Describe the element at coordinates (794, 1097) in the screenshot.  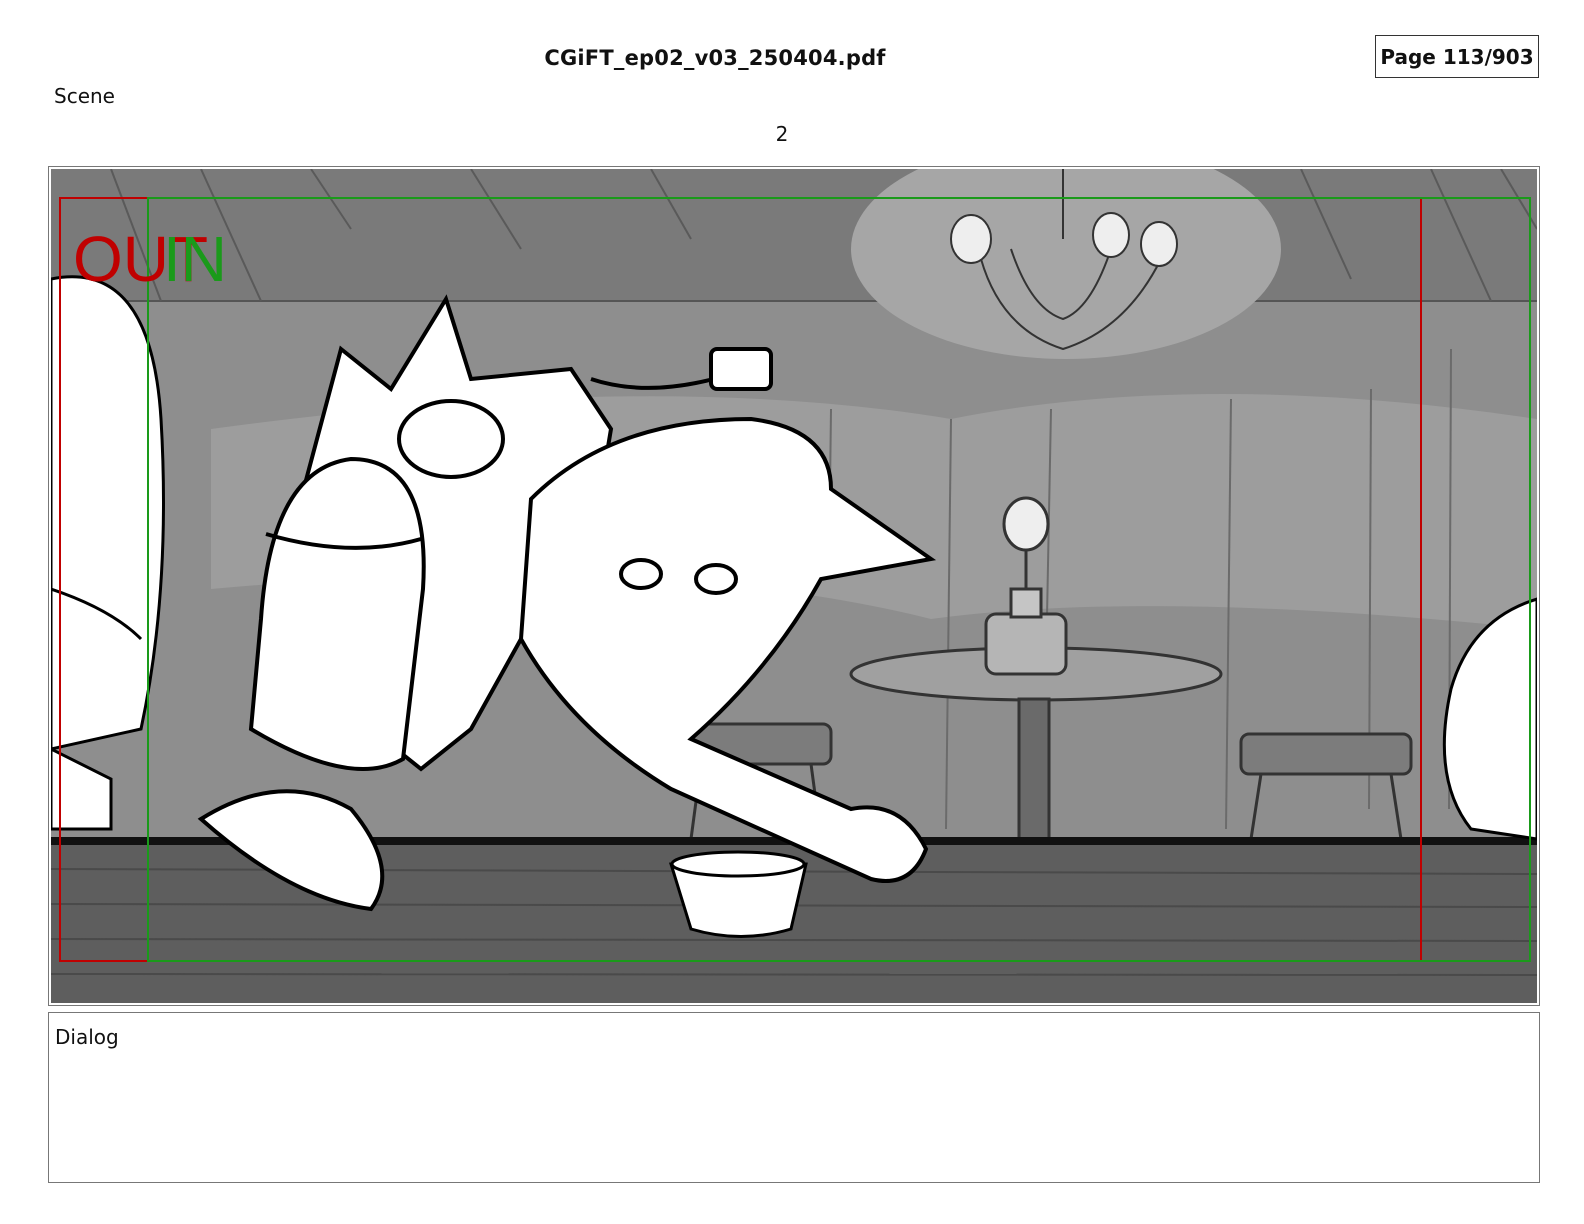
I see `dialog-box: Dialog` at that location.